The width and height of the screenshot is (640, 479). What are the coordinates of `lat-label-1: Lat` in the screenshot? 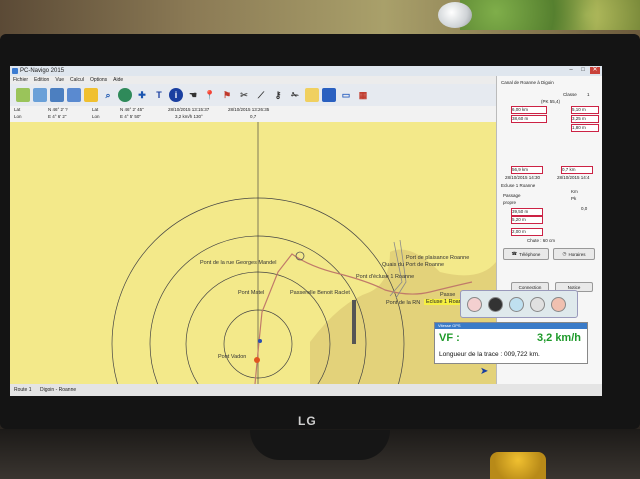 It's located at (17, 109).